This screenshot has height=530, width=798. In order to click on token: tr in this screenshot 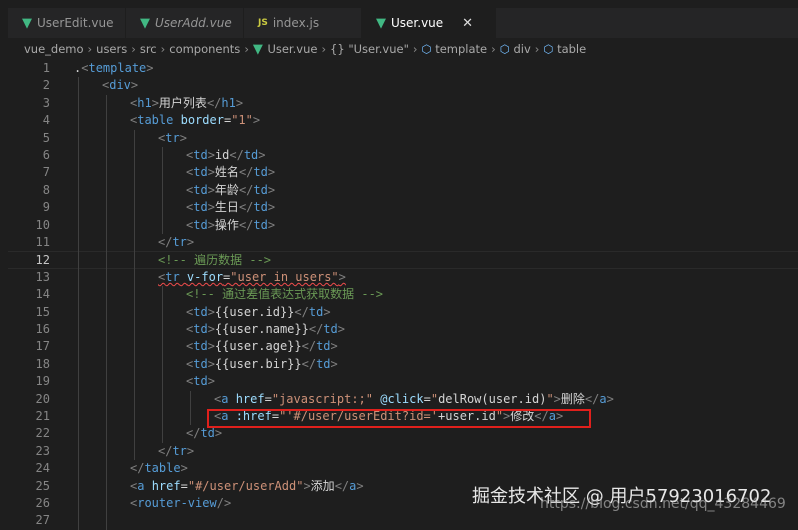, I will do `click(172, 137)`.